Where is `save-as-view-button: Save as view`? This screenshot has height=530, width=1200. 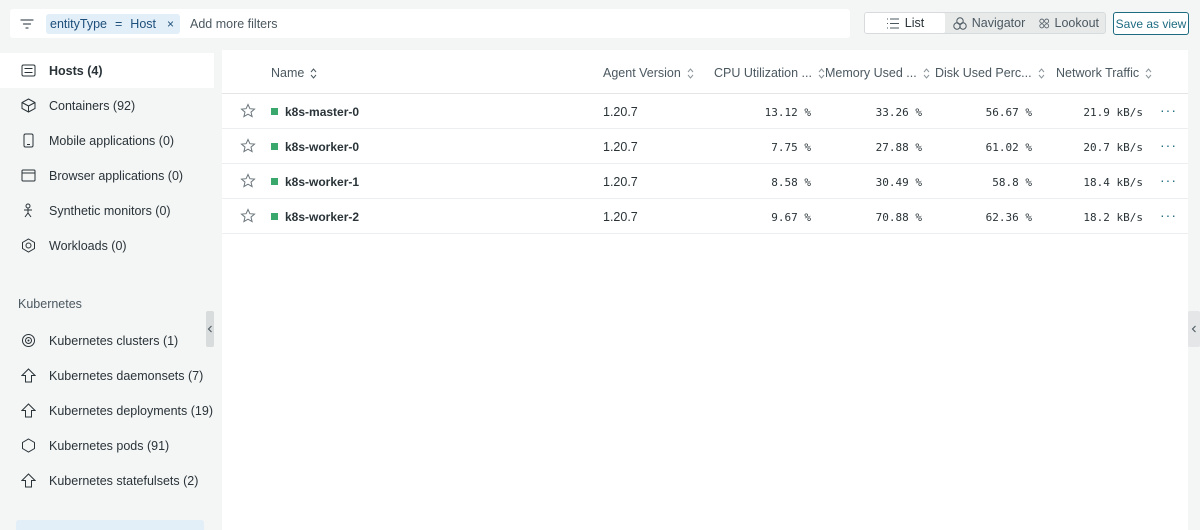 save-as-view-button: Save as view is located at coordinates (1151, 23).